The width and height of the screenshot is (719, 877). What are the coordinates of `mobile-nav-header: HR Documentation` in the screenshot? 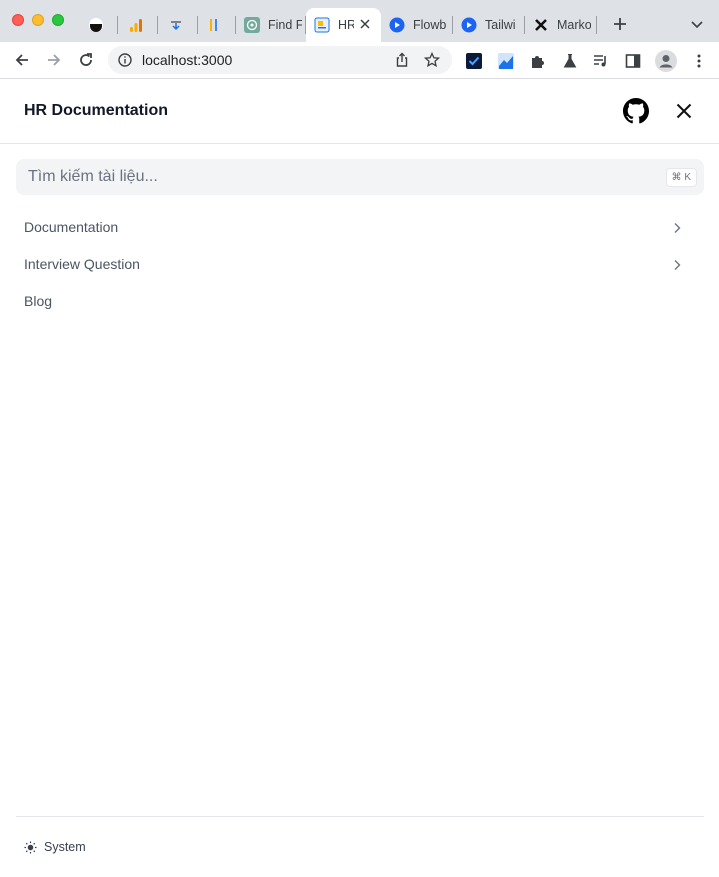 It's located at (359, 111).